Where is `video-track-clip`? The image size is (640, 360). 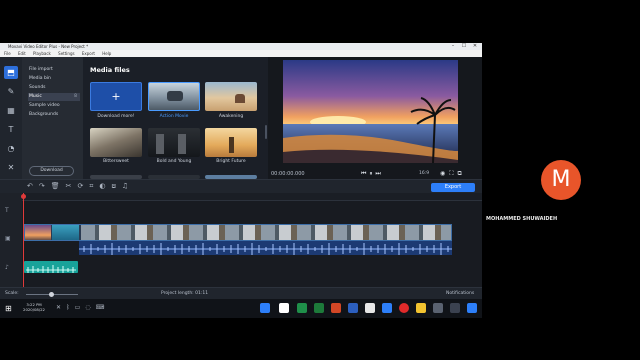 video-track-clip is located at coordinates (238, 232).